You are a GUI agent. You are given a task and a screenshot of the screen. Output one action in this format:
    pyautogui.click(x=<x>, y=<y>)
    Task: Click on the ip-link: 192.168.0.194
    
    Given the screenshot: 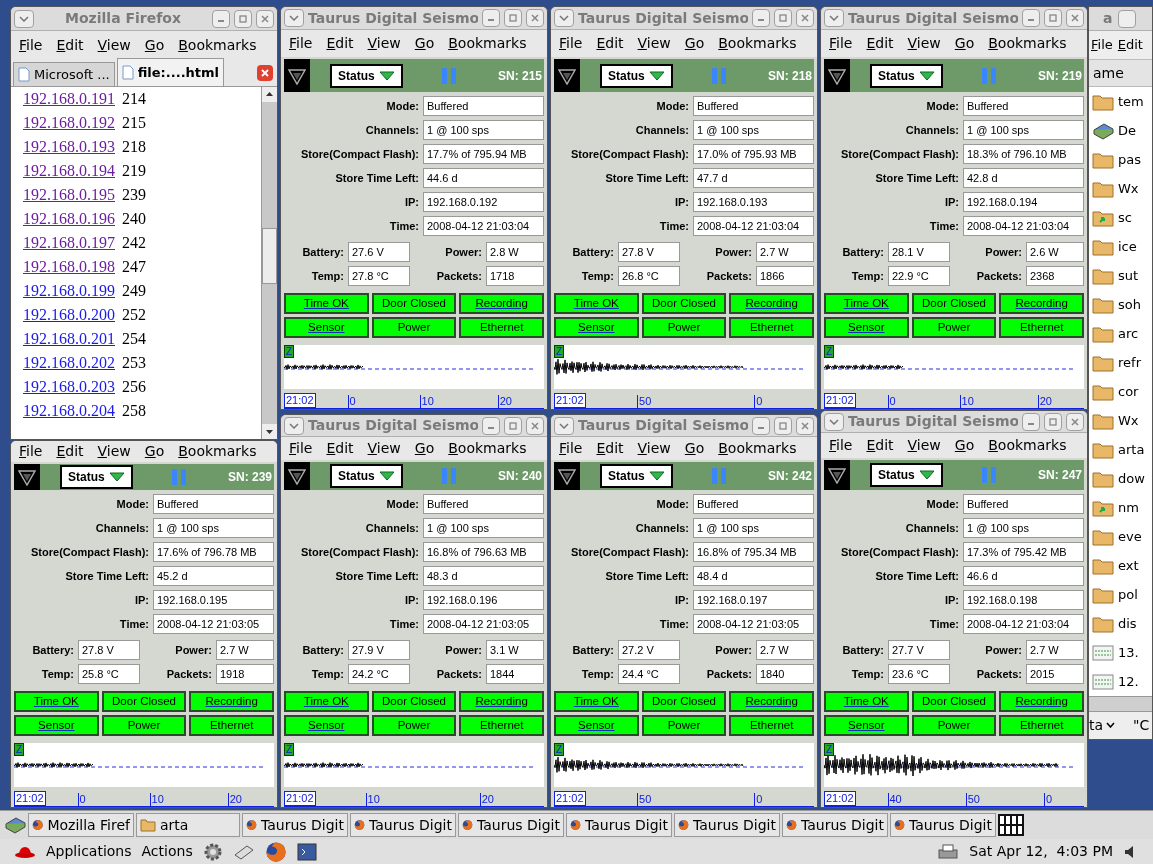 What is the action you would take?
    pyautogui.click(x=69, y=171)
    